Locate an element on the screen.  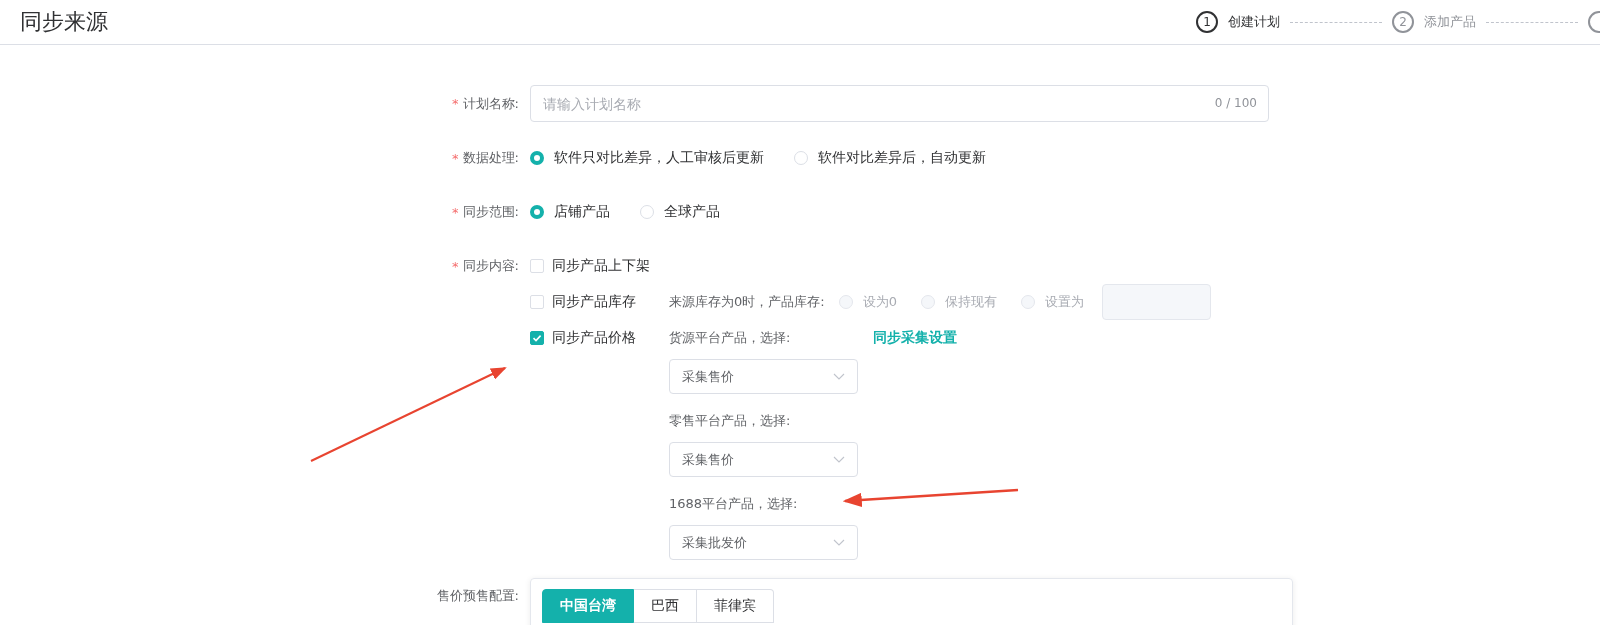
checkbox-option: 同步产品库存 is located at coordinates (599, 302).